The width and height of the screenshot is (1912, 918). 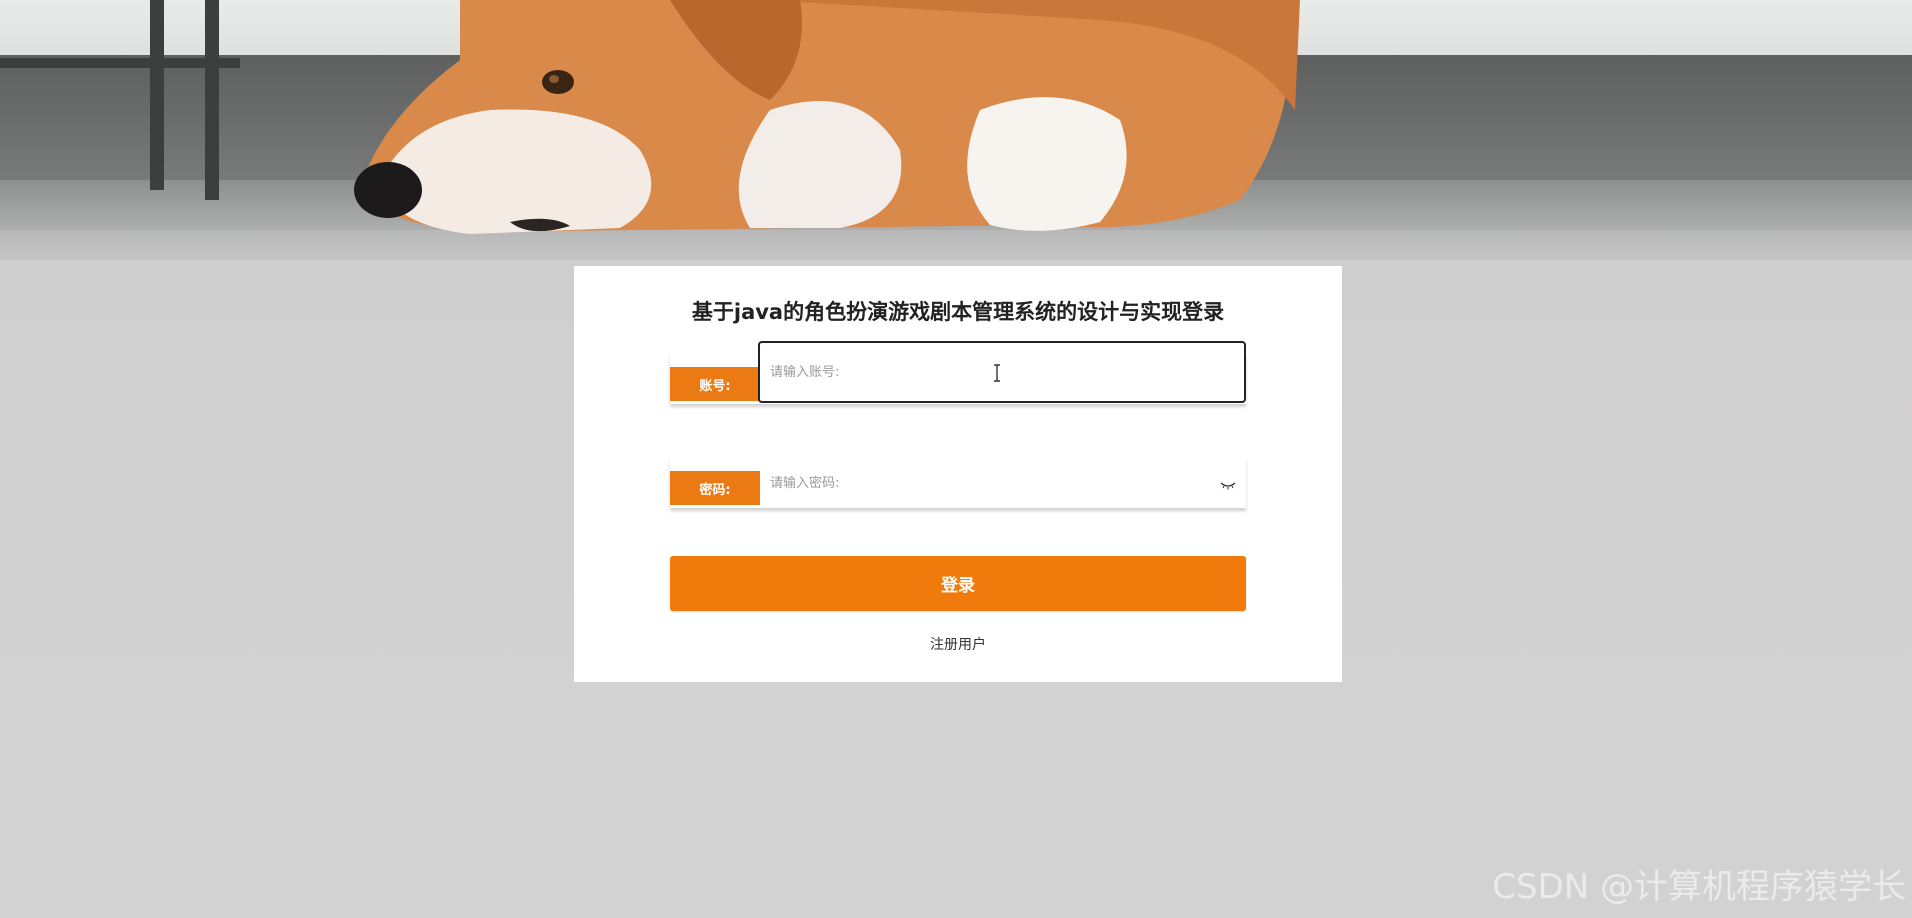 I want to click on password-input, so click(x=1003, y=483).